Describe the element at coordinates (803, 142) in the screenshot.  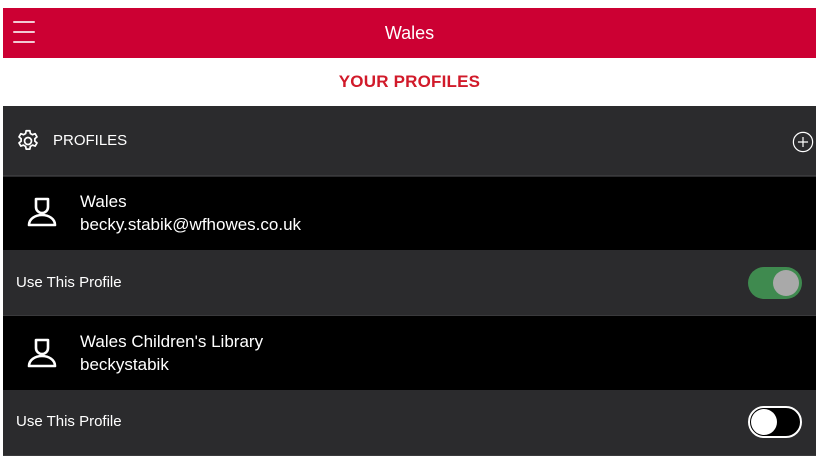
I see `plus-circle-icon` at that location.